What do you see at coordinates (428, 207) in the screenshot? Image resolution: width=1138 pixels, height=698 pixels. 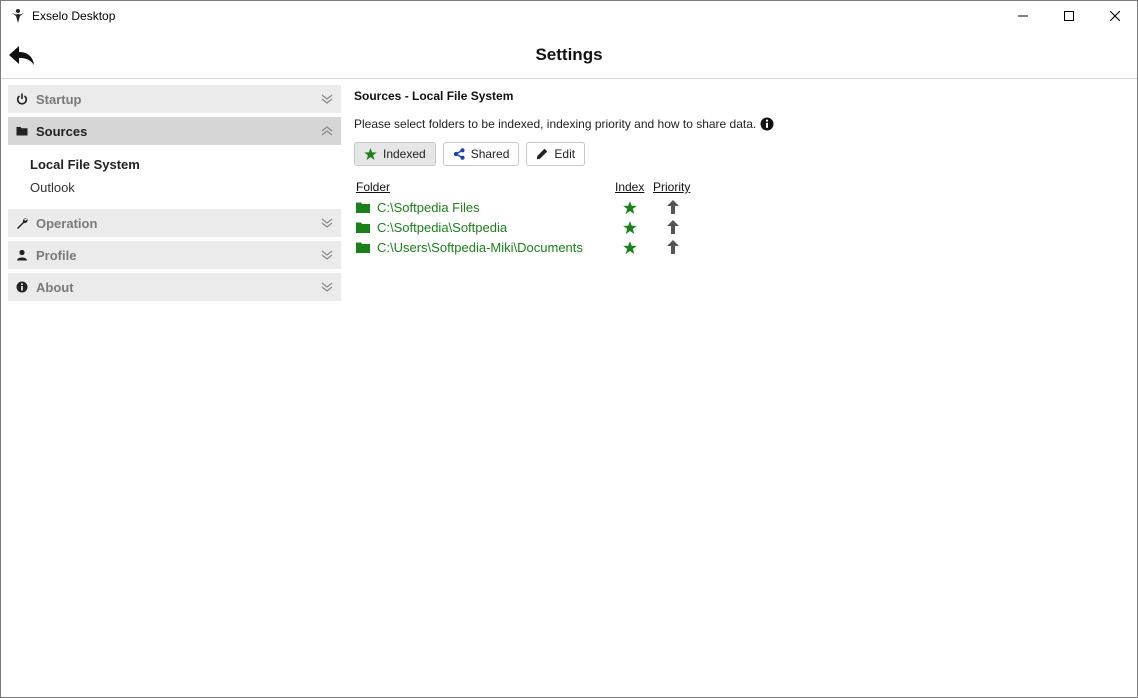 I see `folder-path: C:\Softpedia Files` at bounding box center [428, 207].